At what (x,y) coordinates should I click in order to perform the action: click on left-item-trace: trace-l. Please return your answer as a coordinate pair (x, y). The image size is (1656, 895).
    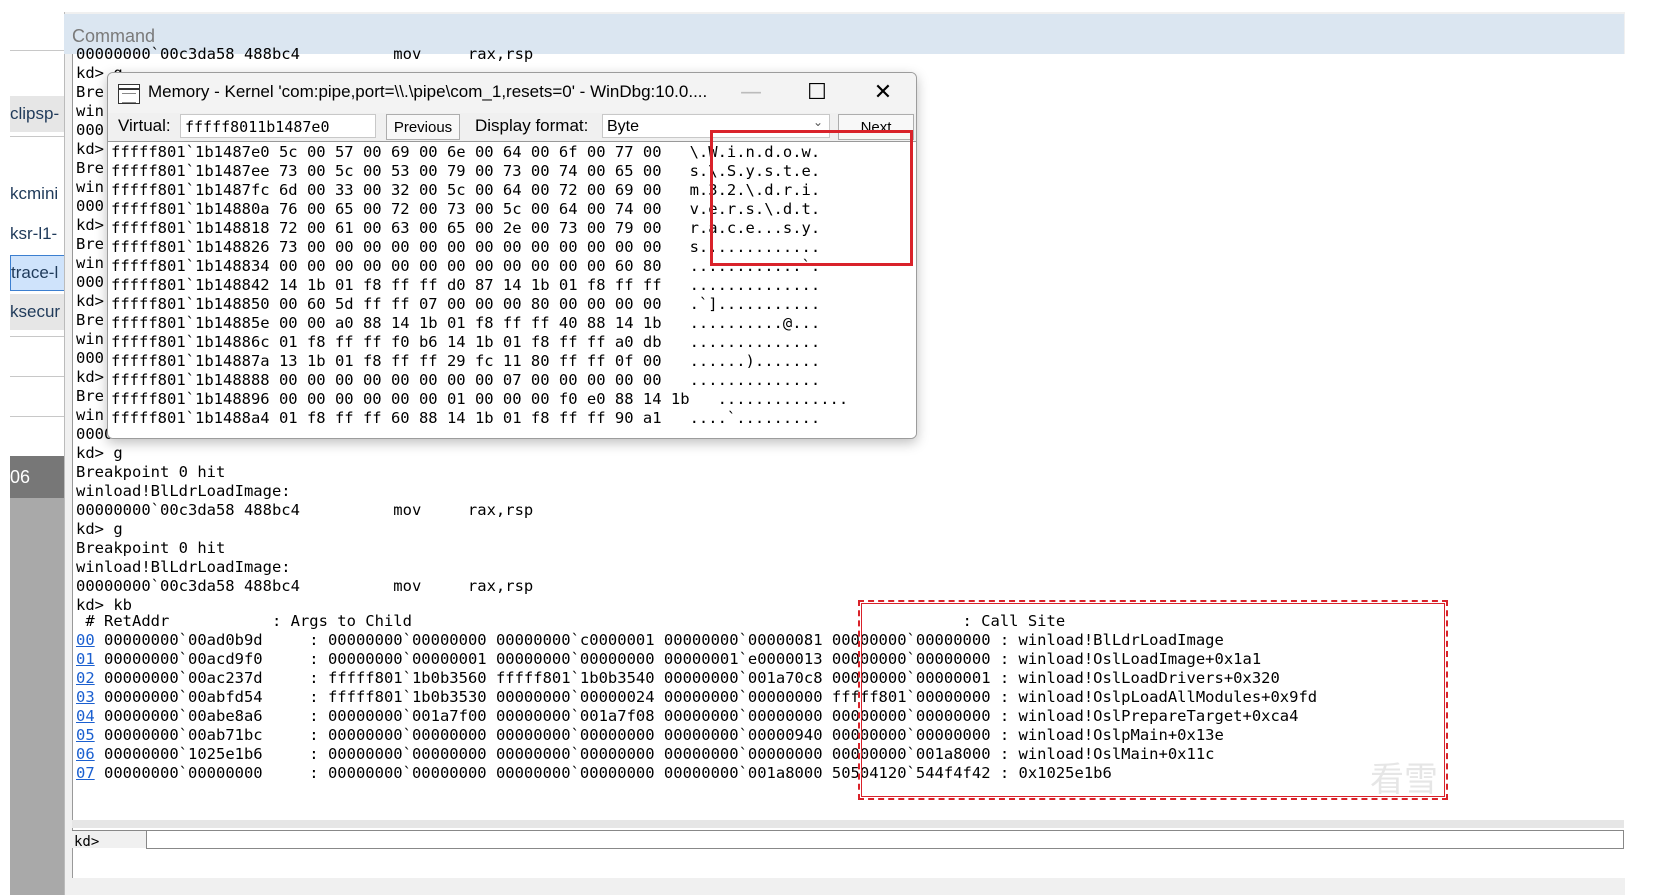
    Looking at the image, I should click on (38, 273).